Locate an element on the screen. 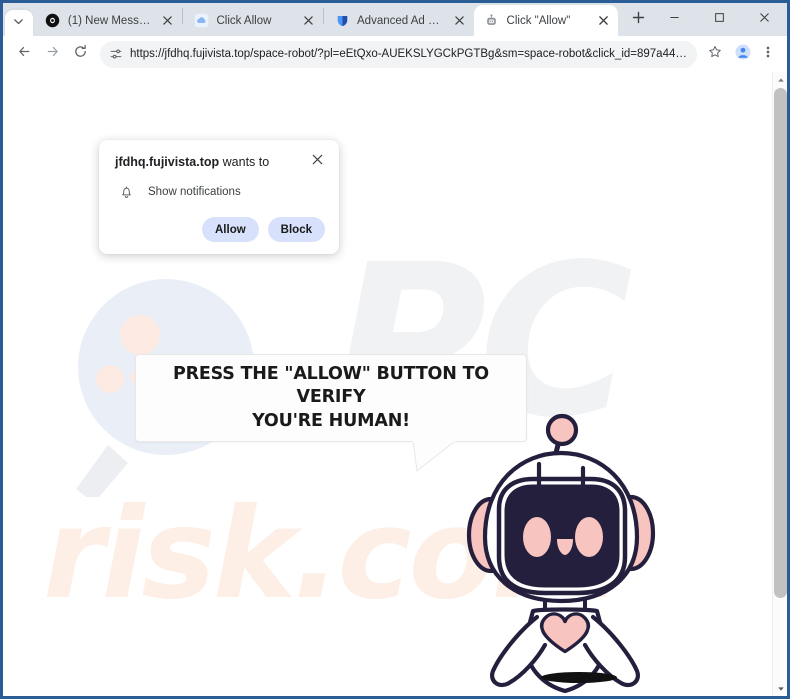 The image size is (790, 699). blue-shield-icon is located at coordinates (342, 21).